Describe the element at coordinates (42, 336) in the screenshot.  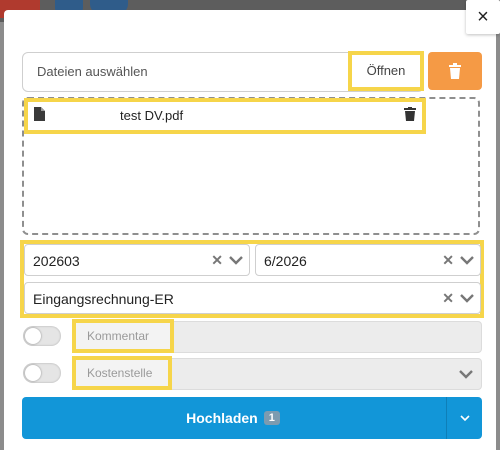
I see `comment-toggle` at that location.